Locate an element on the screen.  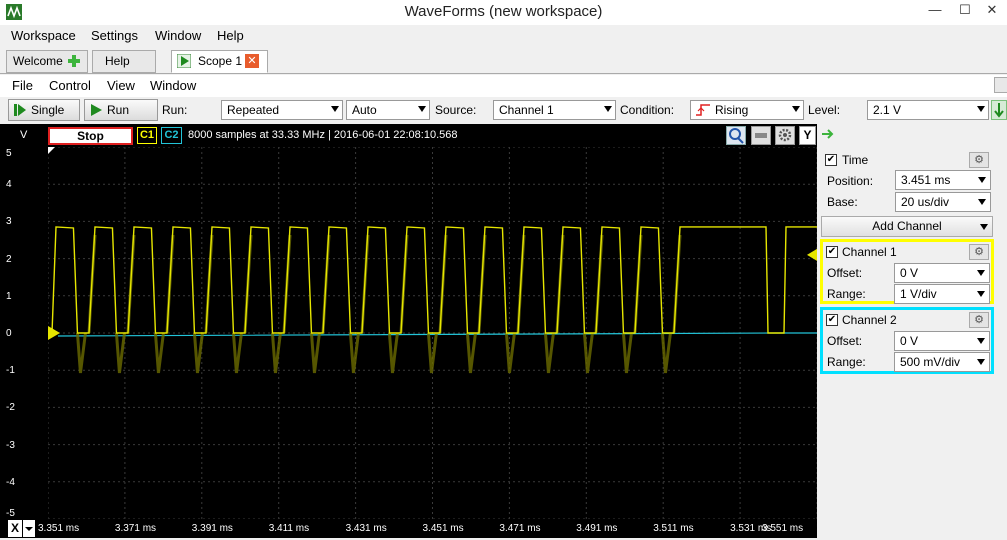
x-axis-button: X is located at coordinates (15, 528).